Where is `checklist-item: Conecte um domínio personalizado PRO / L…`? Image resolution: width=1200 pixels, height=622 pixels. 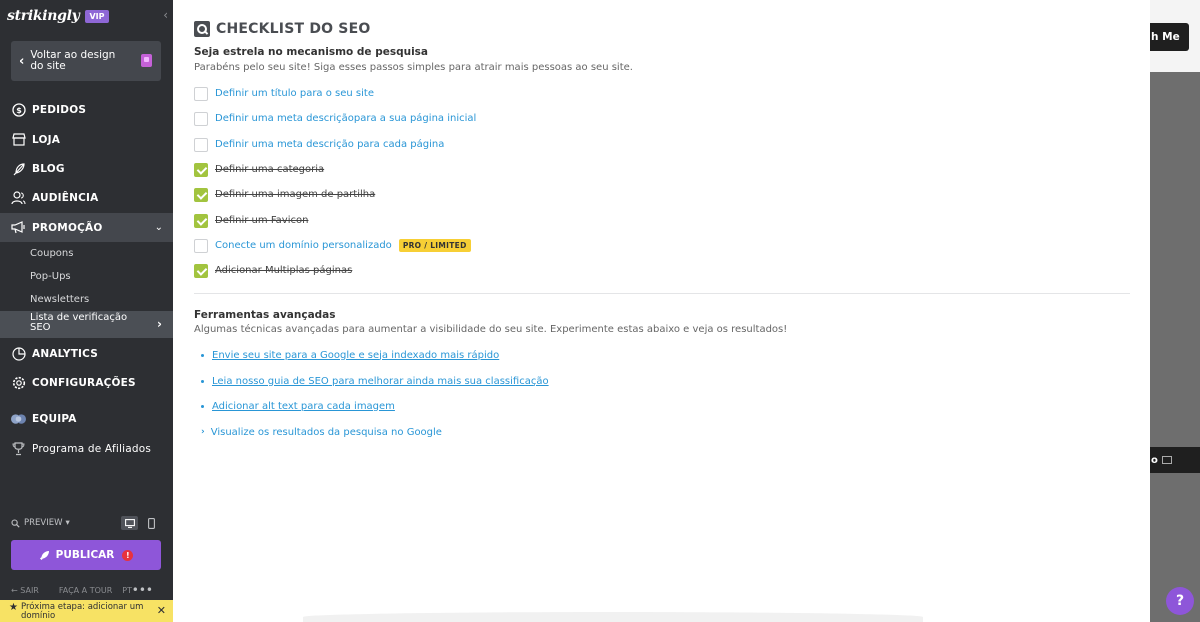
checklist-item: Conecte um domínio personalizado PRO / L… is located at coordinates (332, 245).